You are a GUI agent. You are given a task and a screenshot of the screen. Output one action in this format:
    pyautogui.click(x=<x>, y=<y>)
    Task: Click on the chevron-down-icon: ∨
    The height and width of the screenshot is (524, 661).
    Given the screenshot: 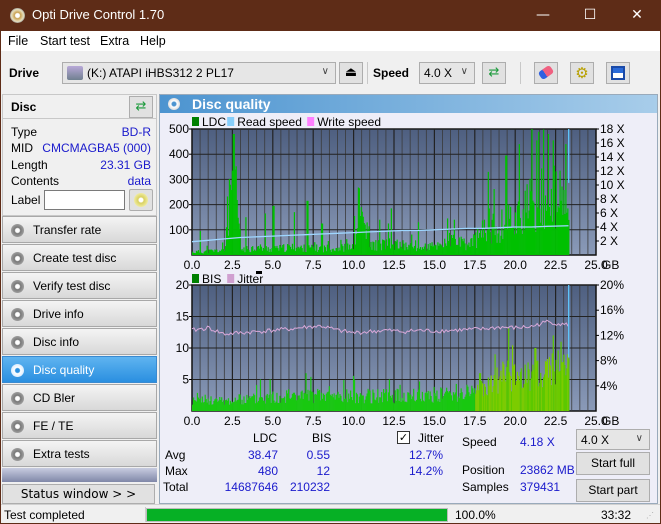 What is the action you would take?
    pyautogui.click(x=639, y=438)
    